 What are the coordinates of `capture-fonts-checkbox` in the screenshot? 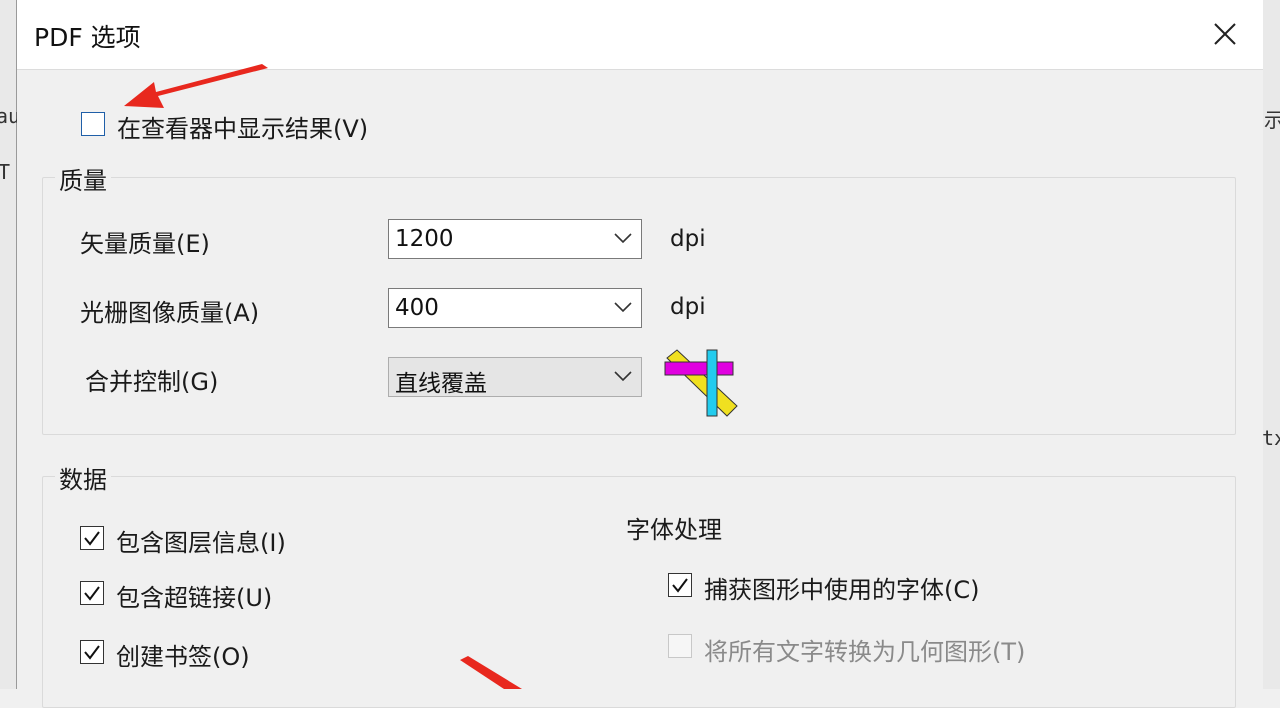 It's located at (680, 585).